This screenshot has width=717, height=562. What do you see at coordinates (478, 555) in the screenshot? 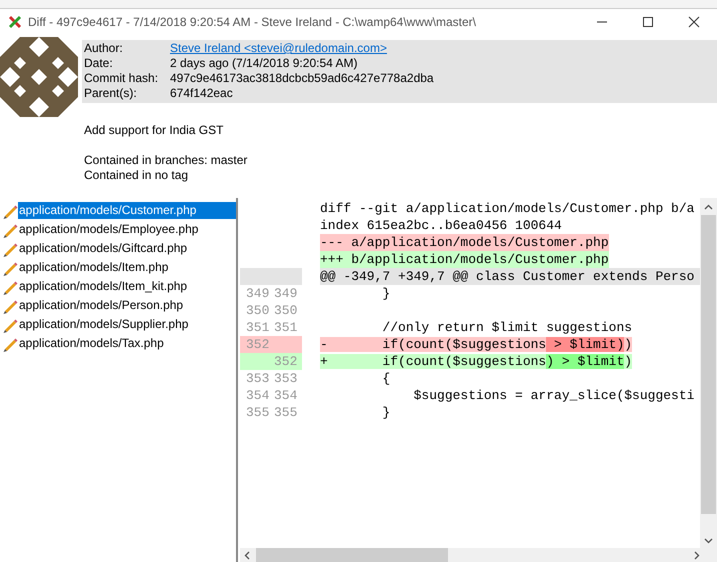
I see `horizontal-scrollbar` at bounding box center [478, 555].